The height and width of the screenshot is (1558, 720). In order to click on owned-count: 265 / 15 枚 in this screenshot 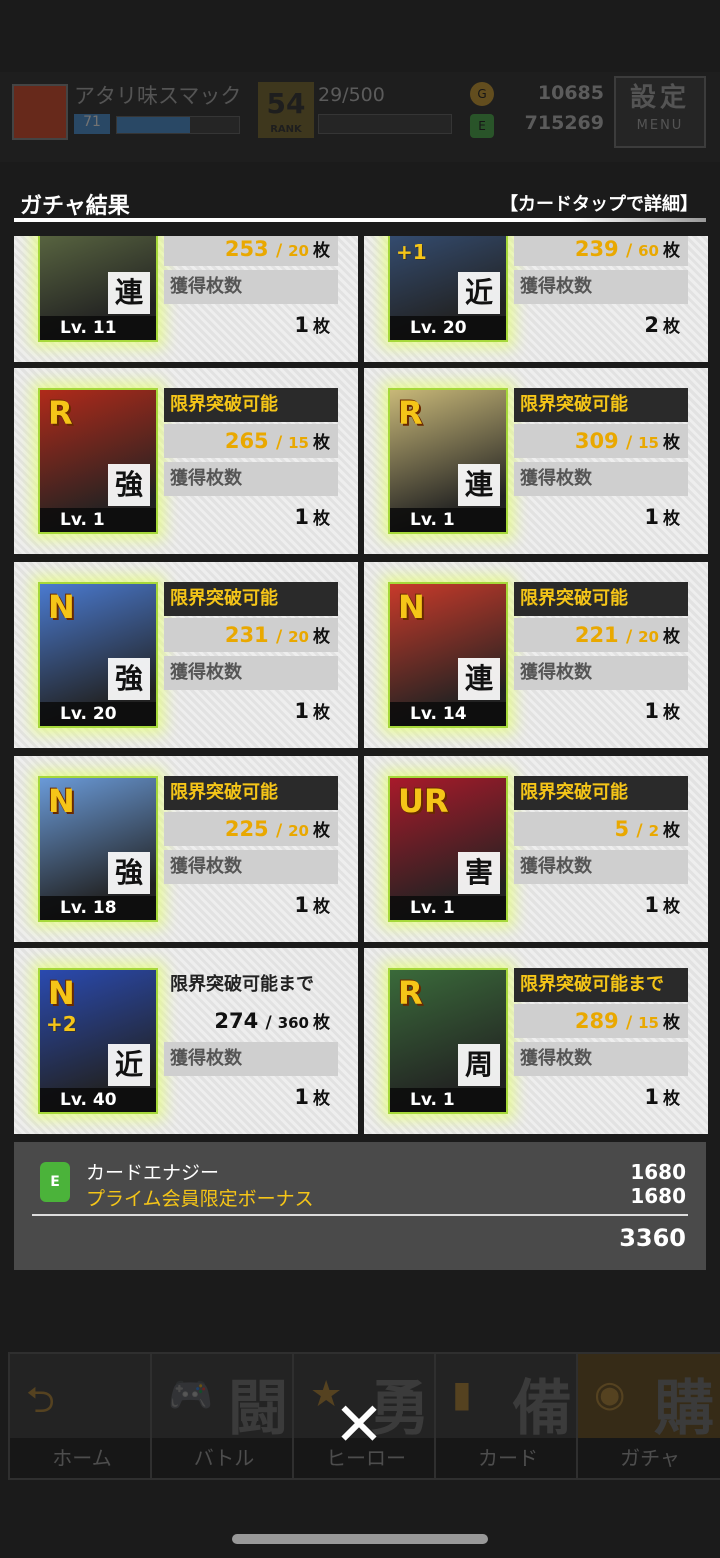, I will do `click(251, 441)`.